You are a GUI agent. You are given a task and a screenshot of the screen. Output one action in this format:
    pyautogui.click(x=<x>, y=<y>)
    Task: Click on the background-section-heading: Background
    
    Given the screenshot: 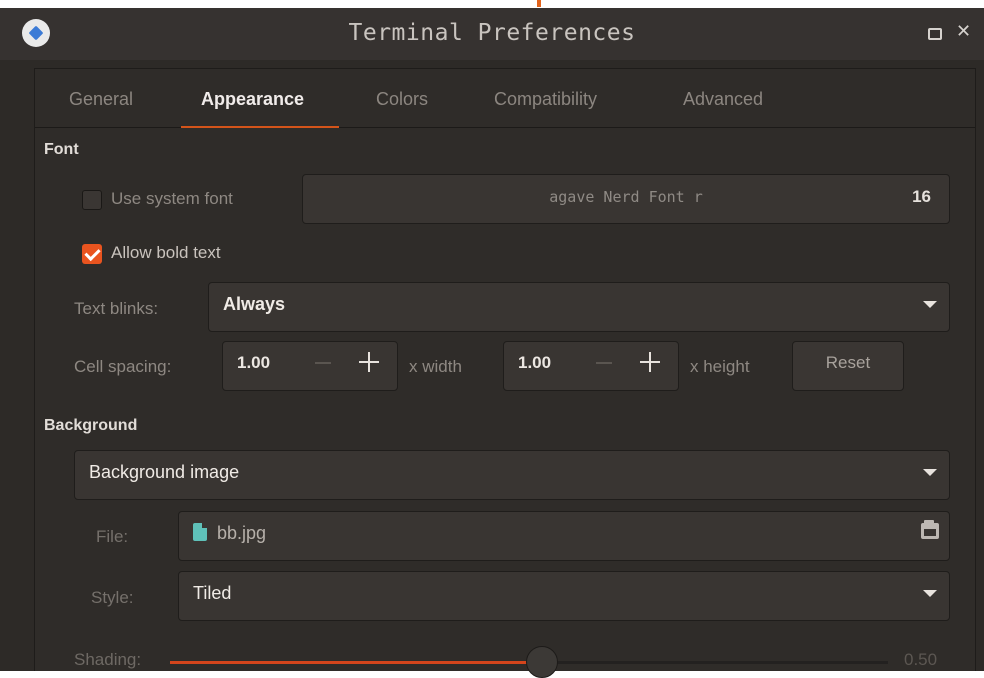 What is the action you would take?
    pyautogui.click(x=91, y=425)
    